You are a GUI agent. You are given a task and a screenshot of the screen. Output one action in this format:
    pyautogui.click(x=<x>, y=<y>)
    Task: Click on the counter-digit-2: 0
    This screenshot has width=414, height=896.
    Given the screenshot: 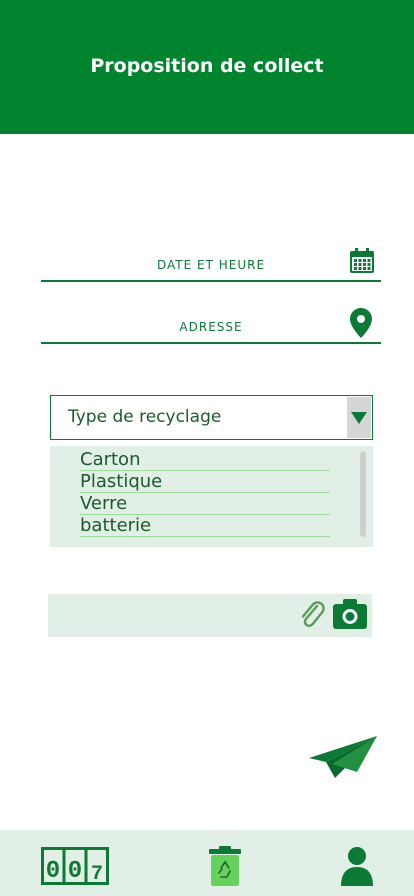 What is the action you would take?
    pyautogui.click(x=75, y=871)
    